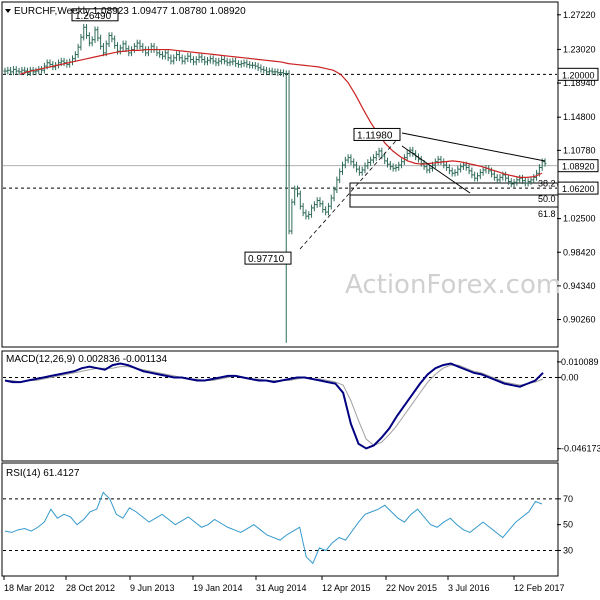  What do you see at coordinates (43, 473) in the screenshot?
I see `rsi-title: RSI(14) 61.4127` at bounding box center [43, 473].